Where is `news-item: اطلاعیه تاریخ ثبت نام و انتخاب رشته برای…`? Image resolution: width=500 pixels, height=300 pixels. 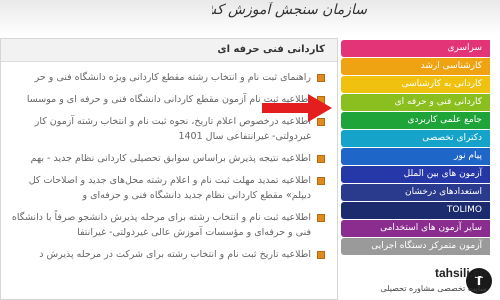 news-item: اطلاعیه تاریخ ثبت نام و انتخاب رشته برای… is located at coordinates (169, 254).